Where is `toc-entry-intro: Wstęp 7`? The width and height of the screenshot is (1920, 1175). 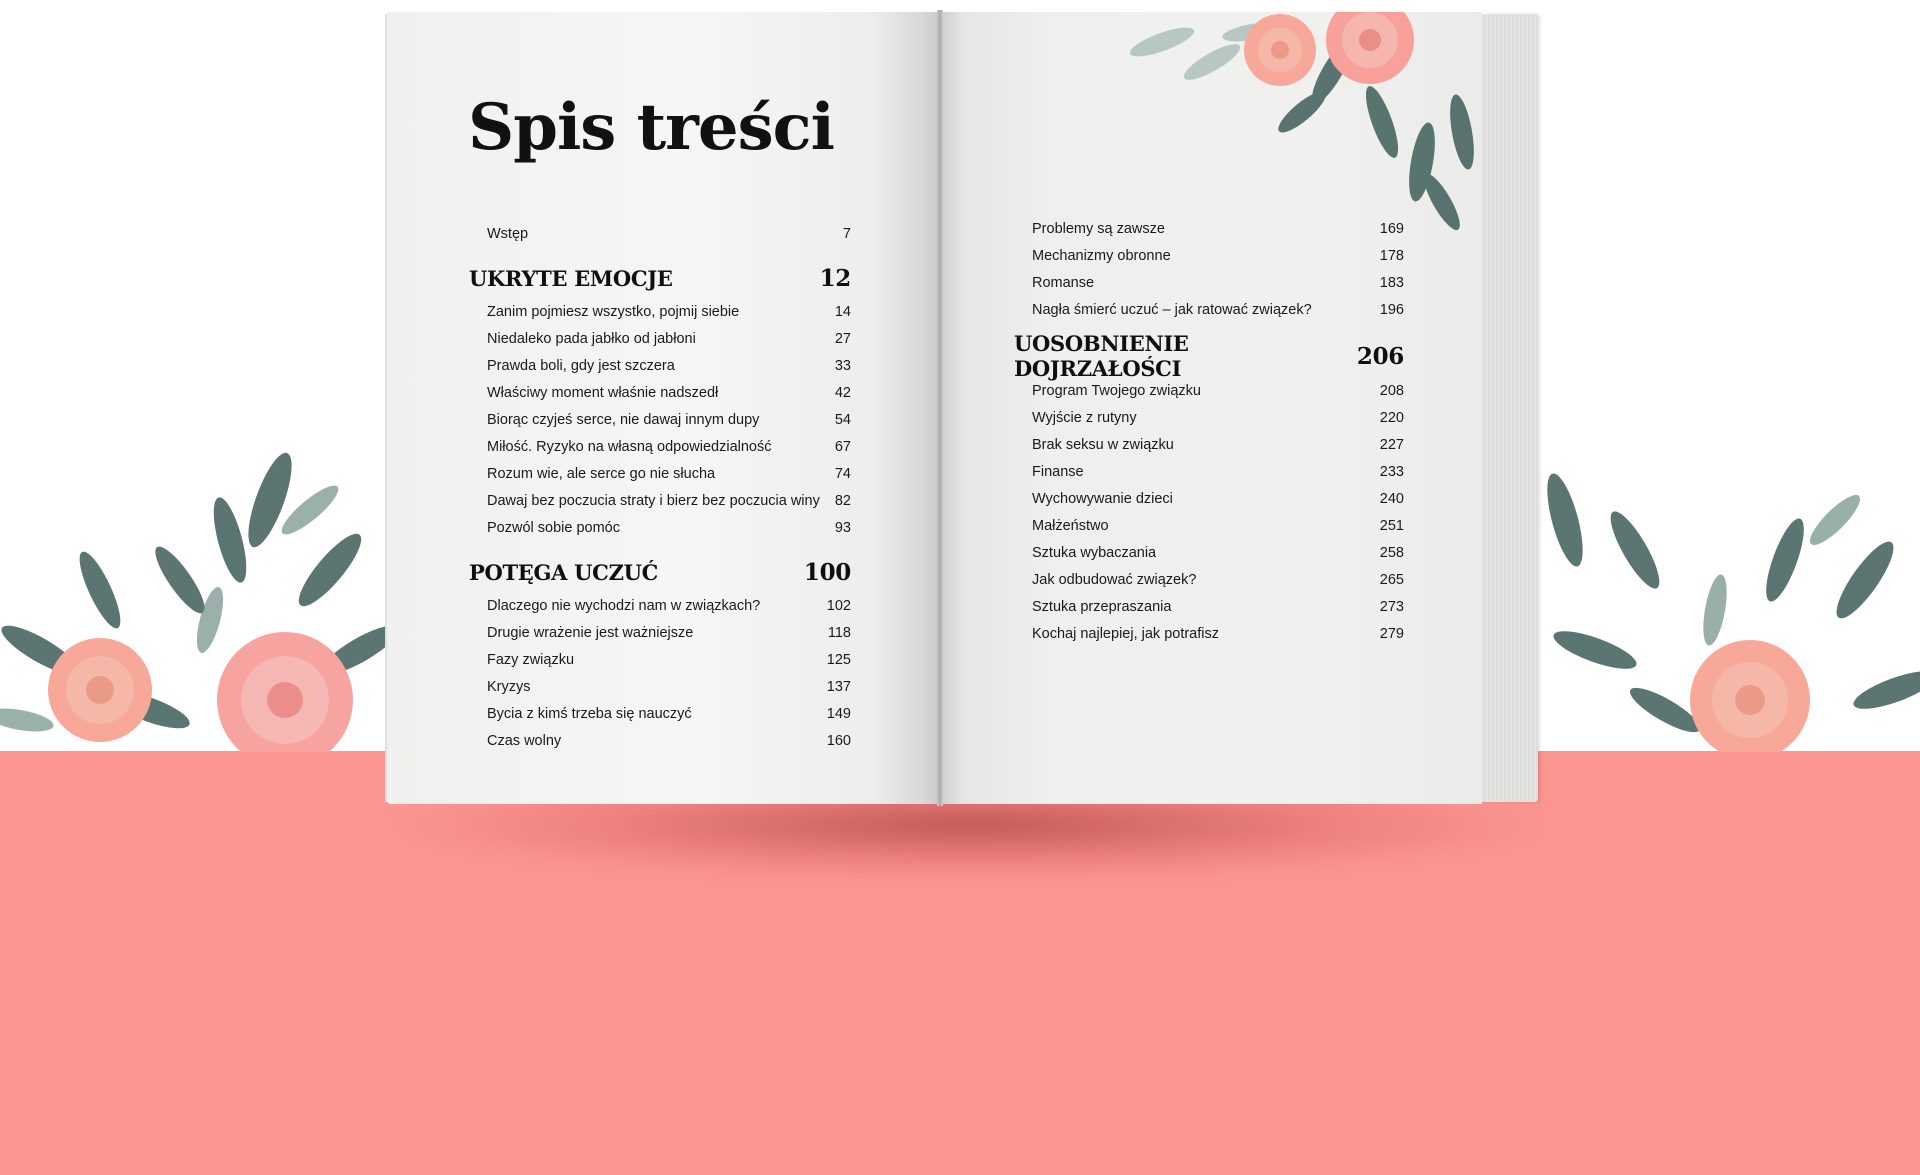 toc-entry-intro: Wstęp 7 is located at coordinates (660, 239).